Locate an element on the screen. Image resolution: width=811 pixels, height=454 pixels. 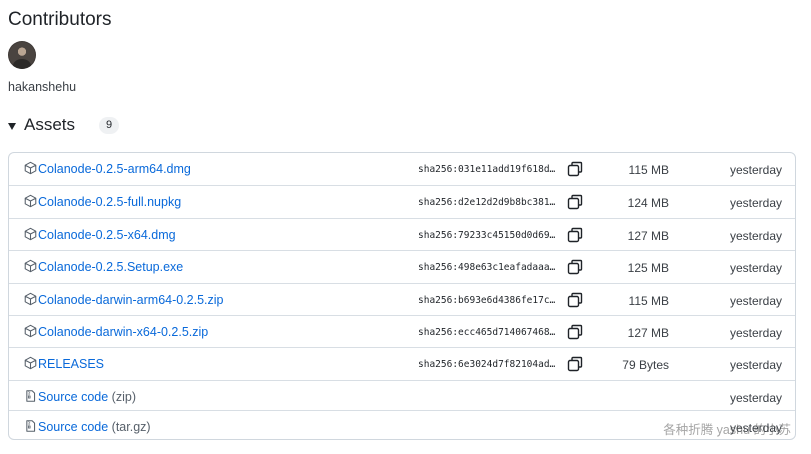
source-row: Source code (tar.gz) yesterday is located at coordinates (402, 424).